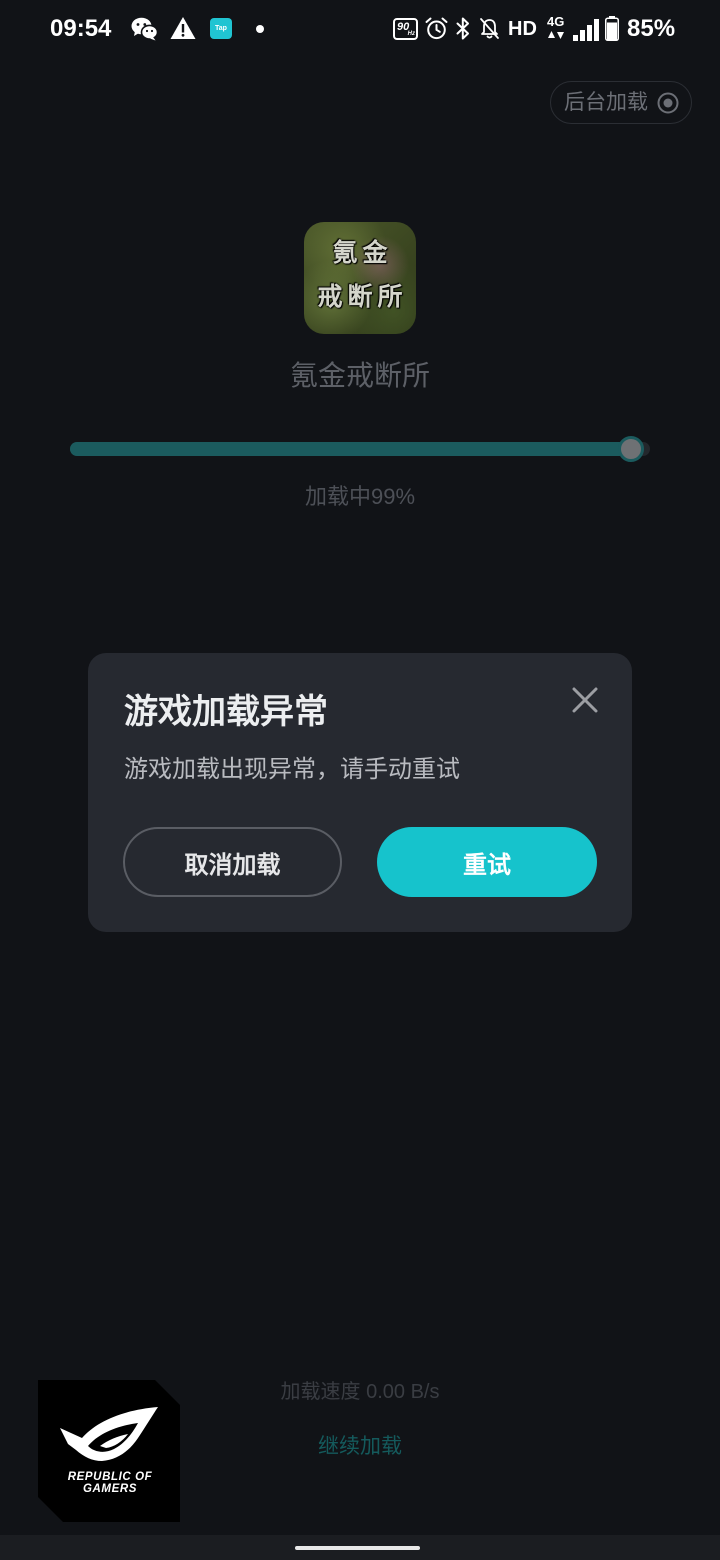 This screenshot has width=720, height=1560. What do you see at coordinates (144, 29) in the screenshot?
I see `wechat-icon` at bounding box center [144, 29].